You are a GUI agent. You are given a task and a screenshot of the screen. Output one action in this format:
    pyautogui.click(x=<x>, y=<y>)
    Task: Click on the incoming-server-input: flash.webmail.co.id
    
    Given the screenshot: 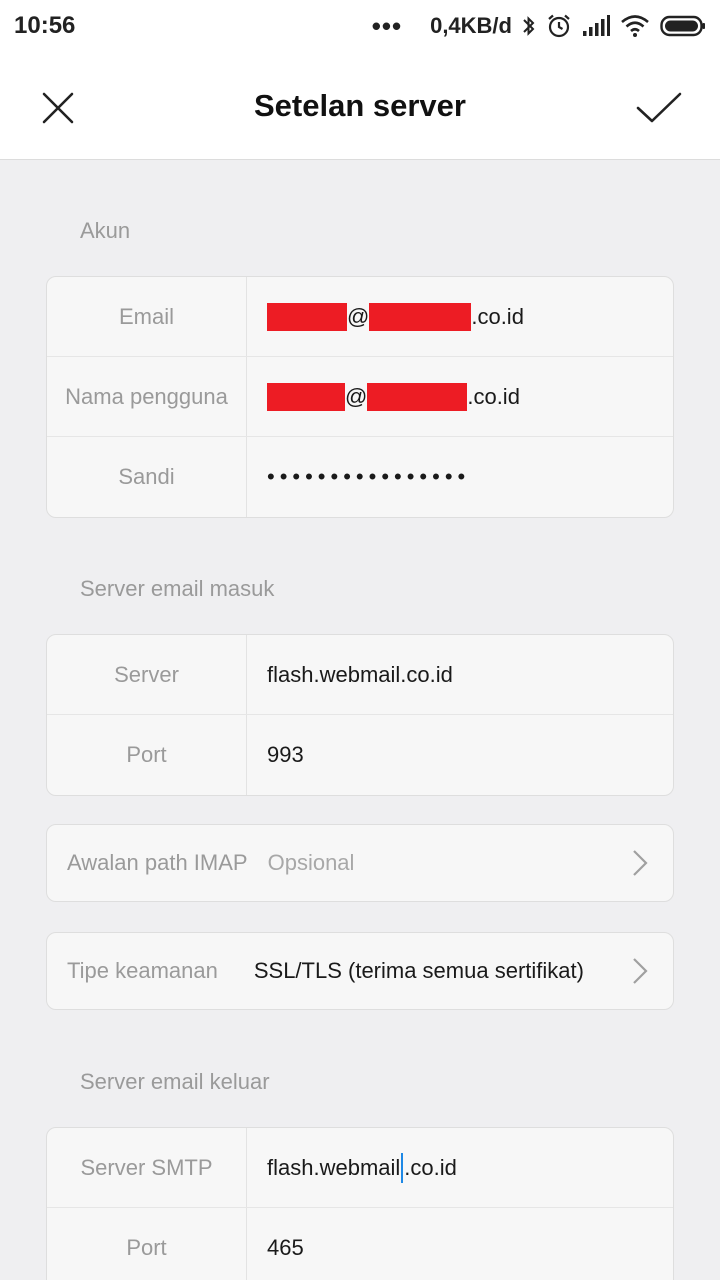 What is the action you would take?
    pyautogui.click(x=460, y=674)
    